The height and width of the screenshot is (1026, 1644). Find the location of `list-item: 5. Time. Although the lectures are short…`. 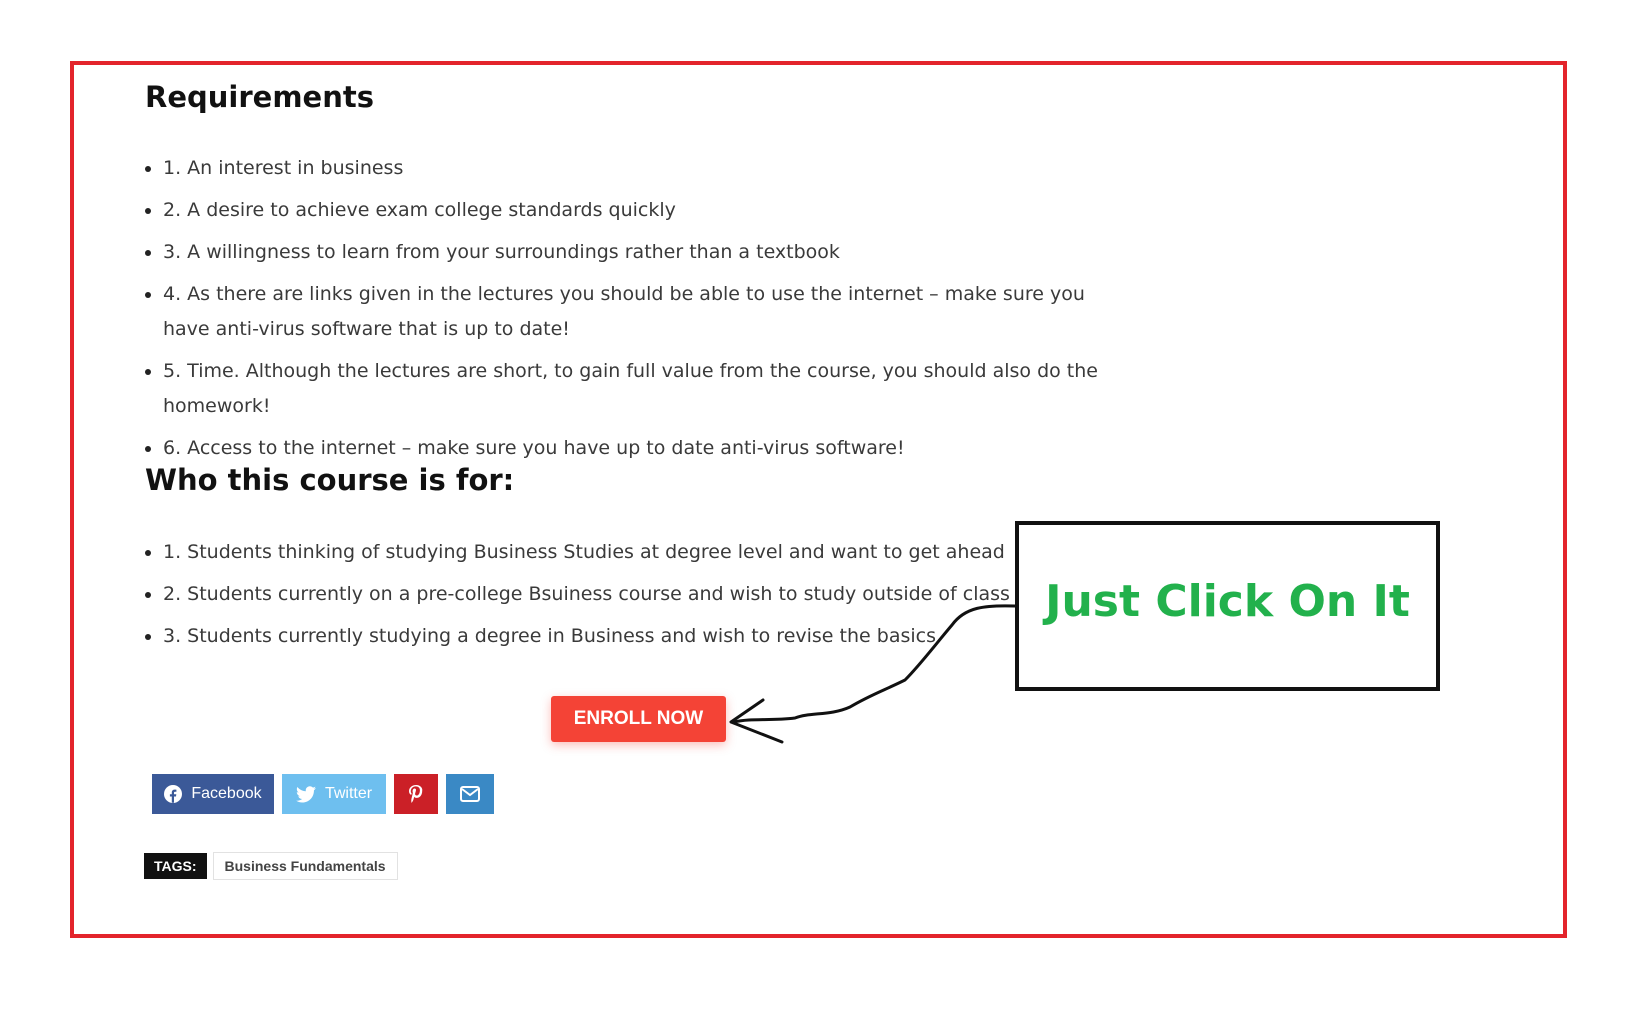

list-item: 5. Time. Although the lectures are short… is located at coordinates (635, 389).